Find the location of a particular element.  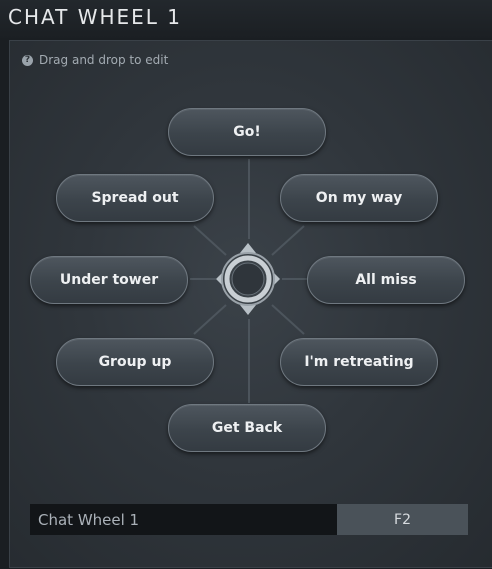

compass-ring-icon is located at coordinates (248, 279).